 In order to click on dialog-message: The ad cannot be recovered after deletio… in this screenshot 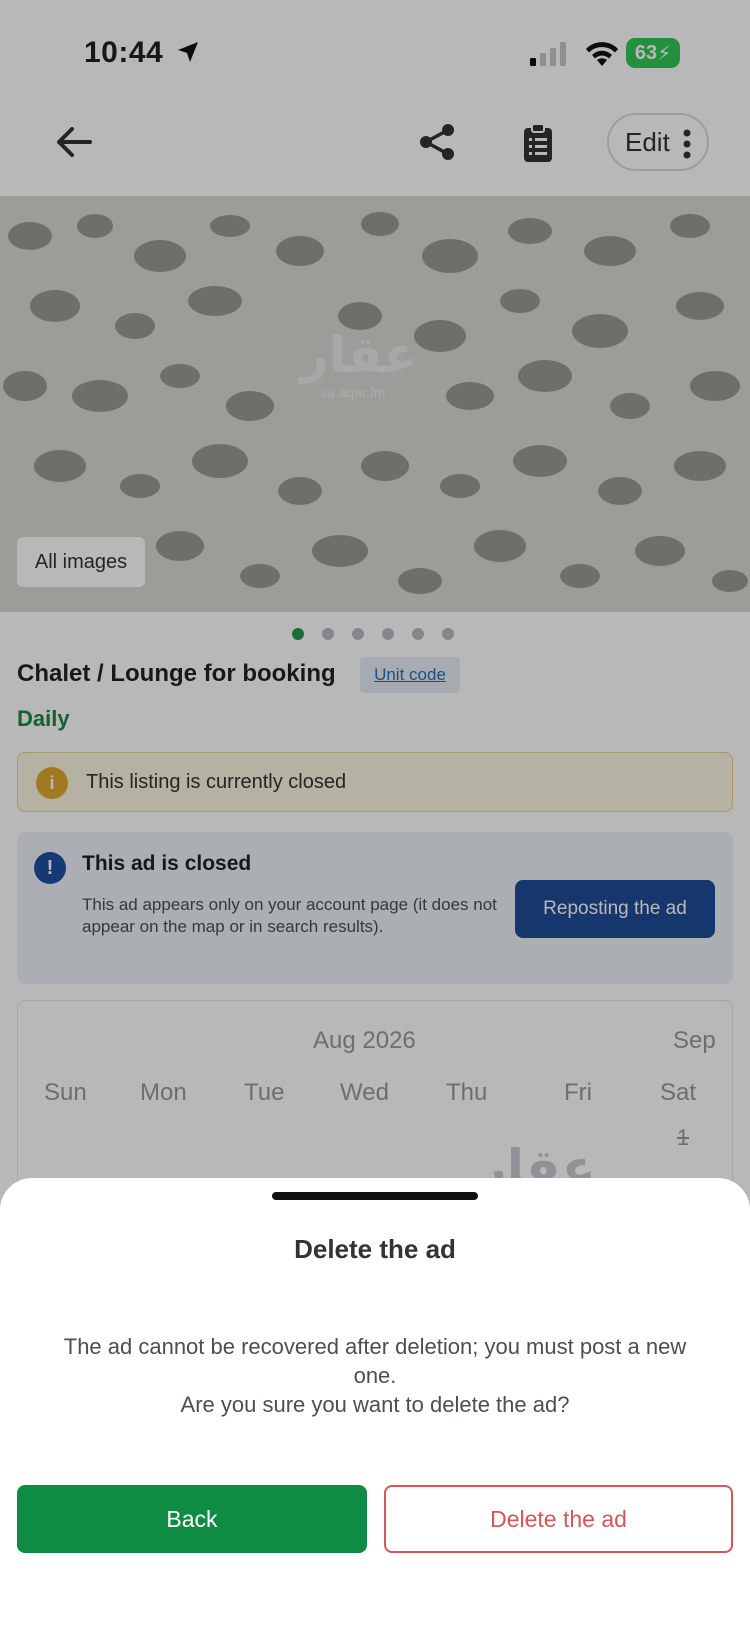, I will do `click(375, 1375)`.